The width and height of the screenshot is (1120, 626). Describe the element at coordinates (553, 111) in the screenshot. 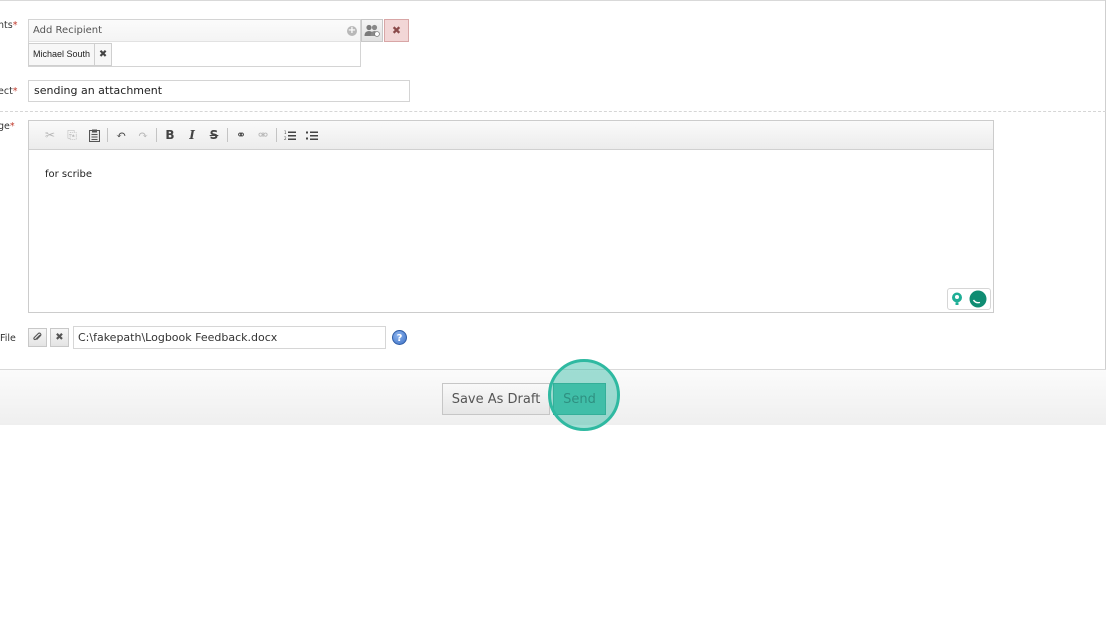

I see `section-divider` at that location.